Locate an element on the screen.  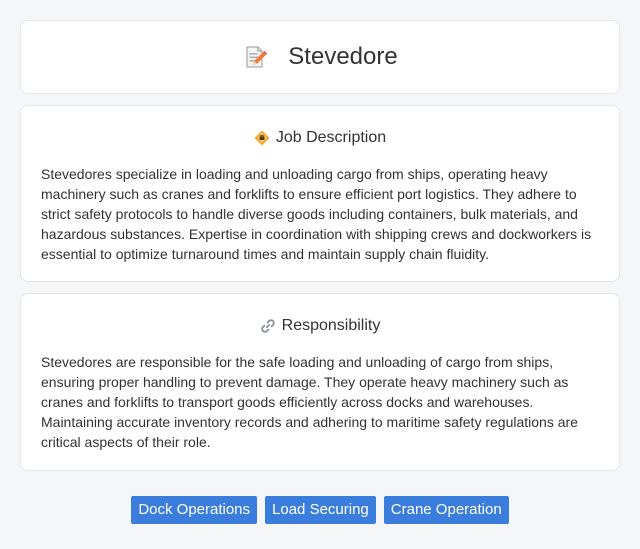
title-wrap: Stevedore is located at coordinates (320, 57).